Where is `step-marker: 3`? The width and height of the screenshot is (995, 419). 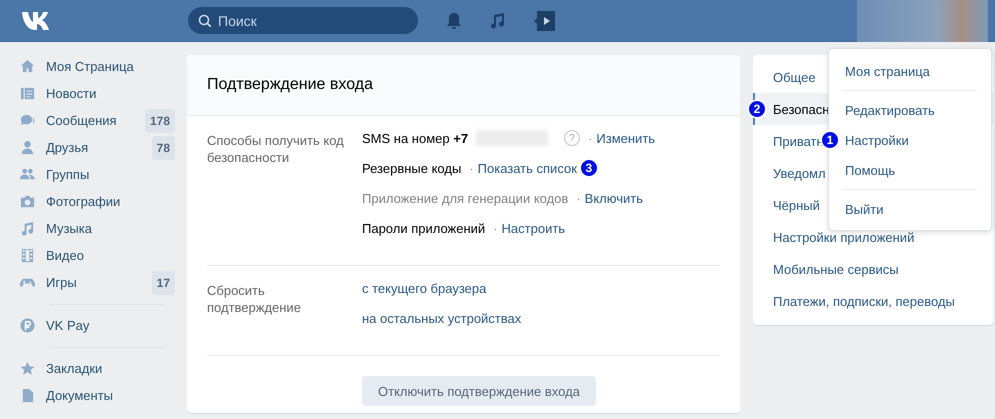
step-marker: 3 is located at coordinates (588, 168).